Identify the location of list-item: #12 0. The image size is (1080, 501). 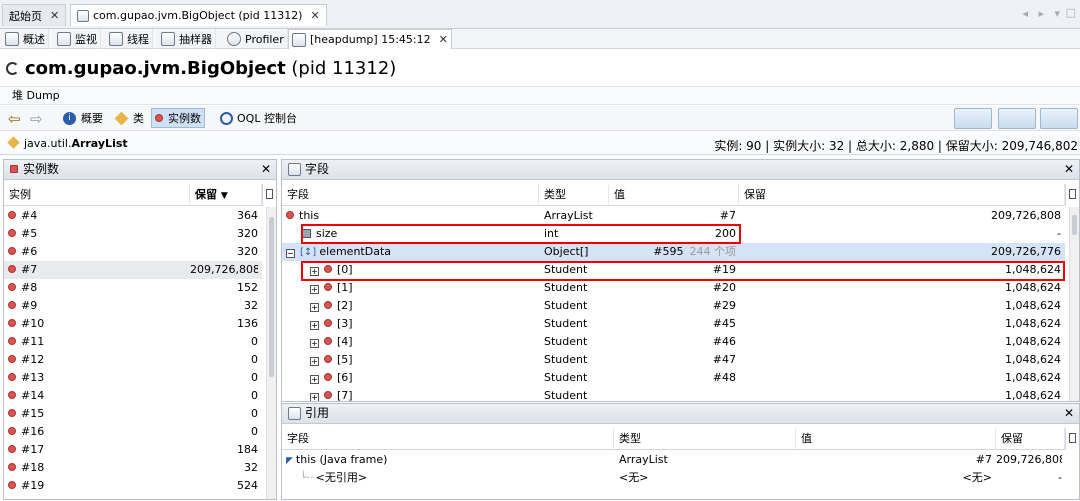
(133, 360).